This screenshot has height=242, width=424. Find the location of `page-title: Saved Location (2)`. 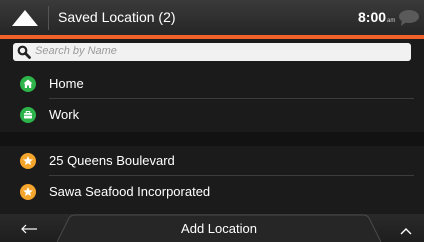

page-title: Saved Location (2) is located at coordinates (117, 17).